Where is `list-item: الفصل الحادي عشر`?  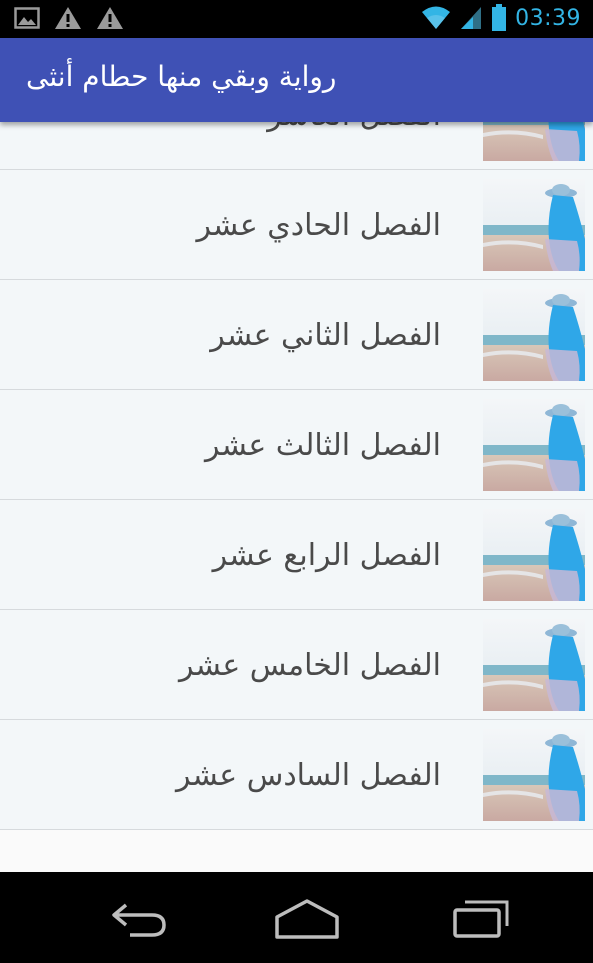 list-item: الفصل الحادي عشر is located at coordinates (296, 225).